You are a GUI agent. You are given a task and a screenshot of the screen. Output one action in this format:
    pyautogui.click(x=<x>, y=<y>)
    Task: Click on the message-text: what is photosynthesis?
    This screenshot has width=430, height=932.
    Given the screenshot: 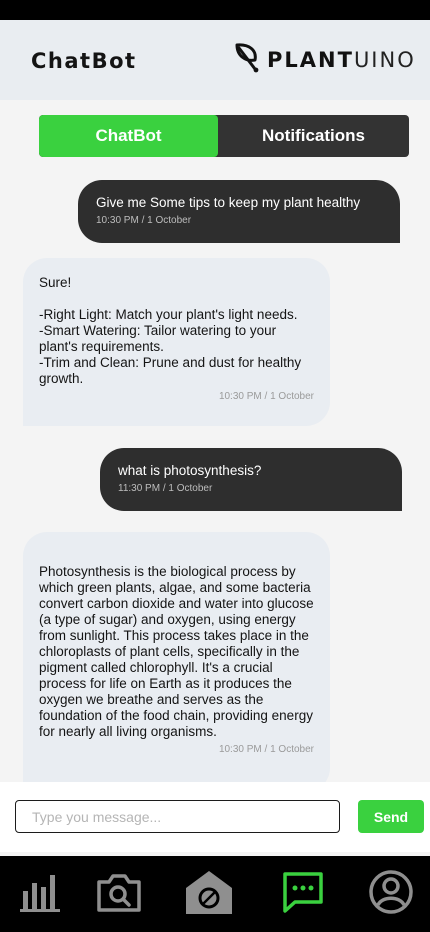 What is the action you would take?
    pyautogui.click(x=190, y=470)
    